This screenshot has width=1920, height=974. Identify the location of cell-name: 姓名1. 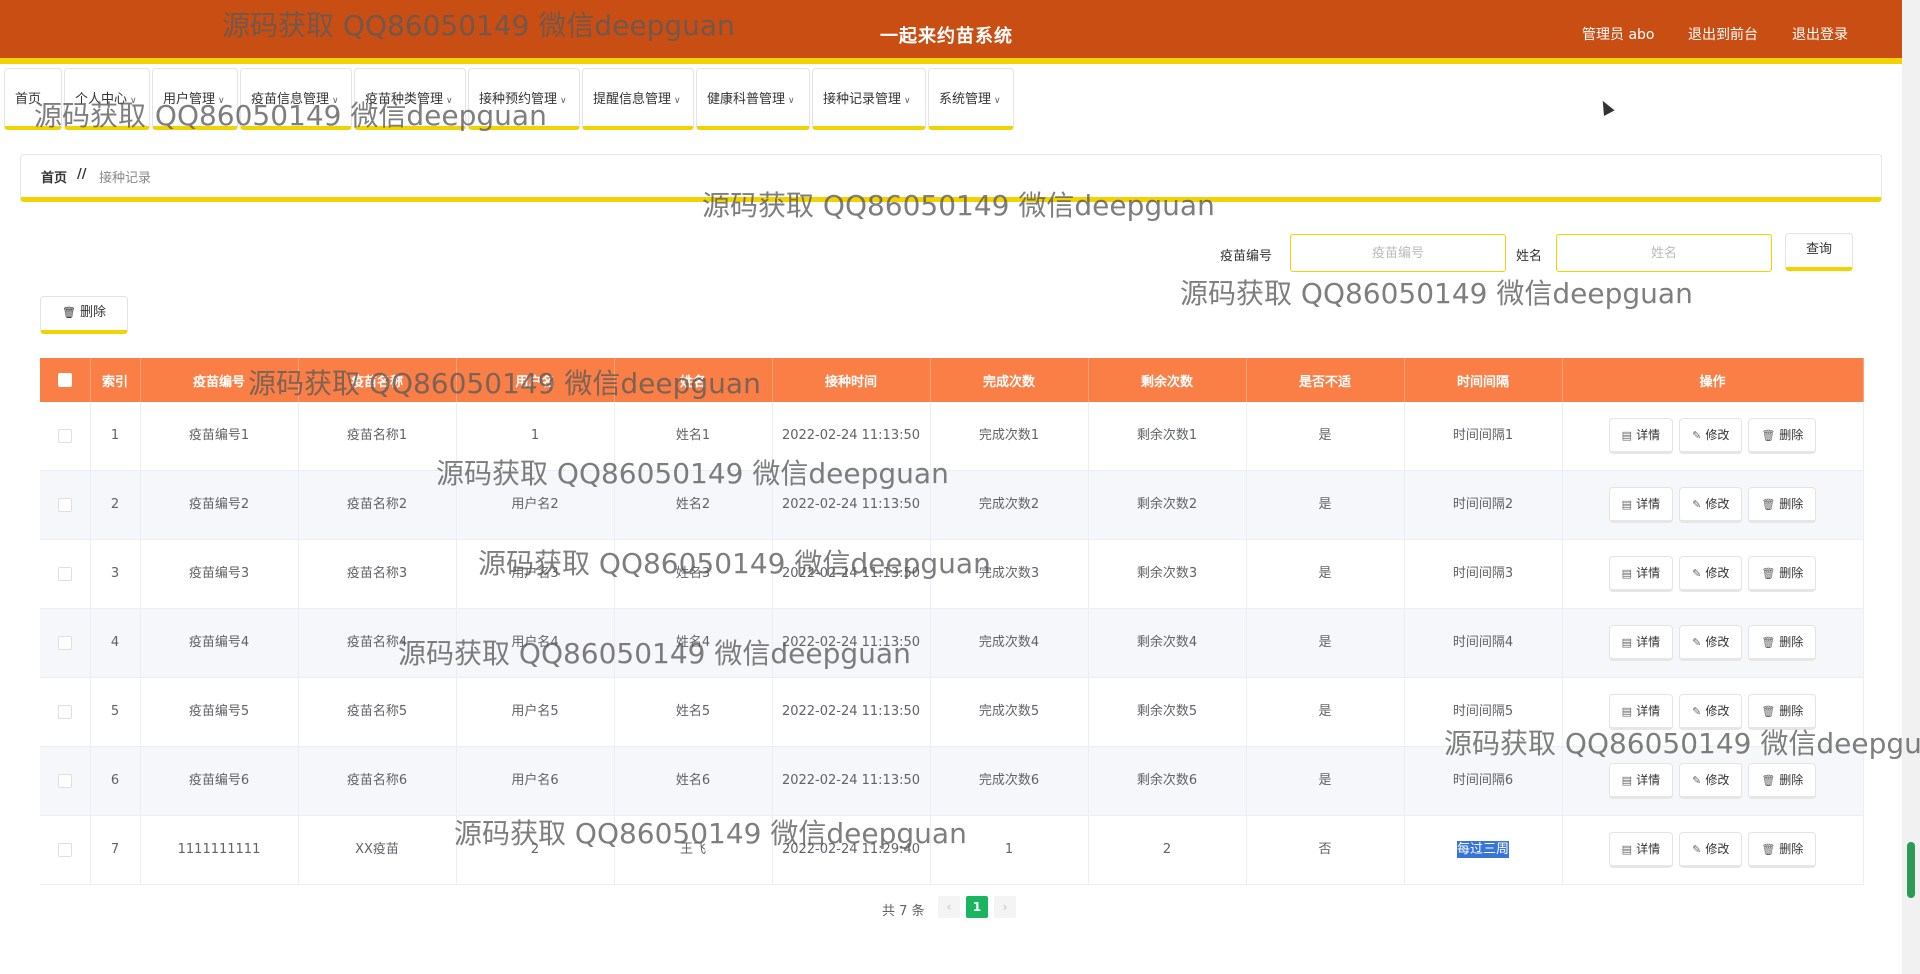
(693, 436).